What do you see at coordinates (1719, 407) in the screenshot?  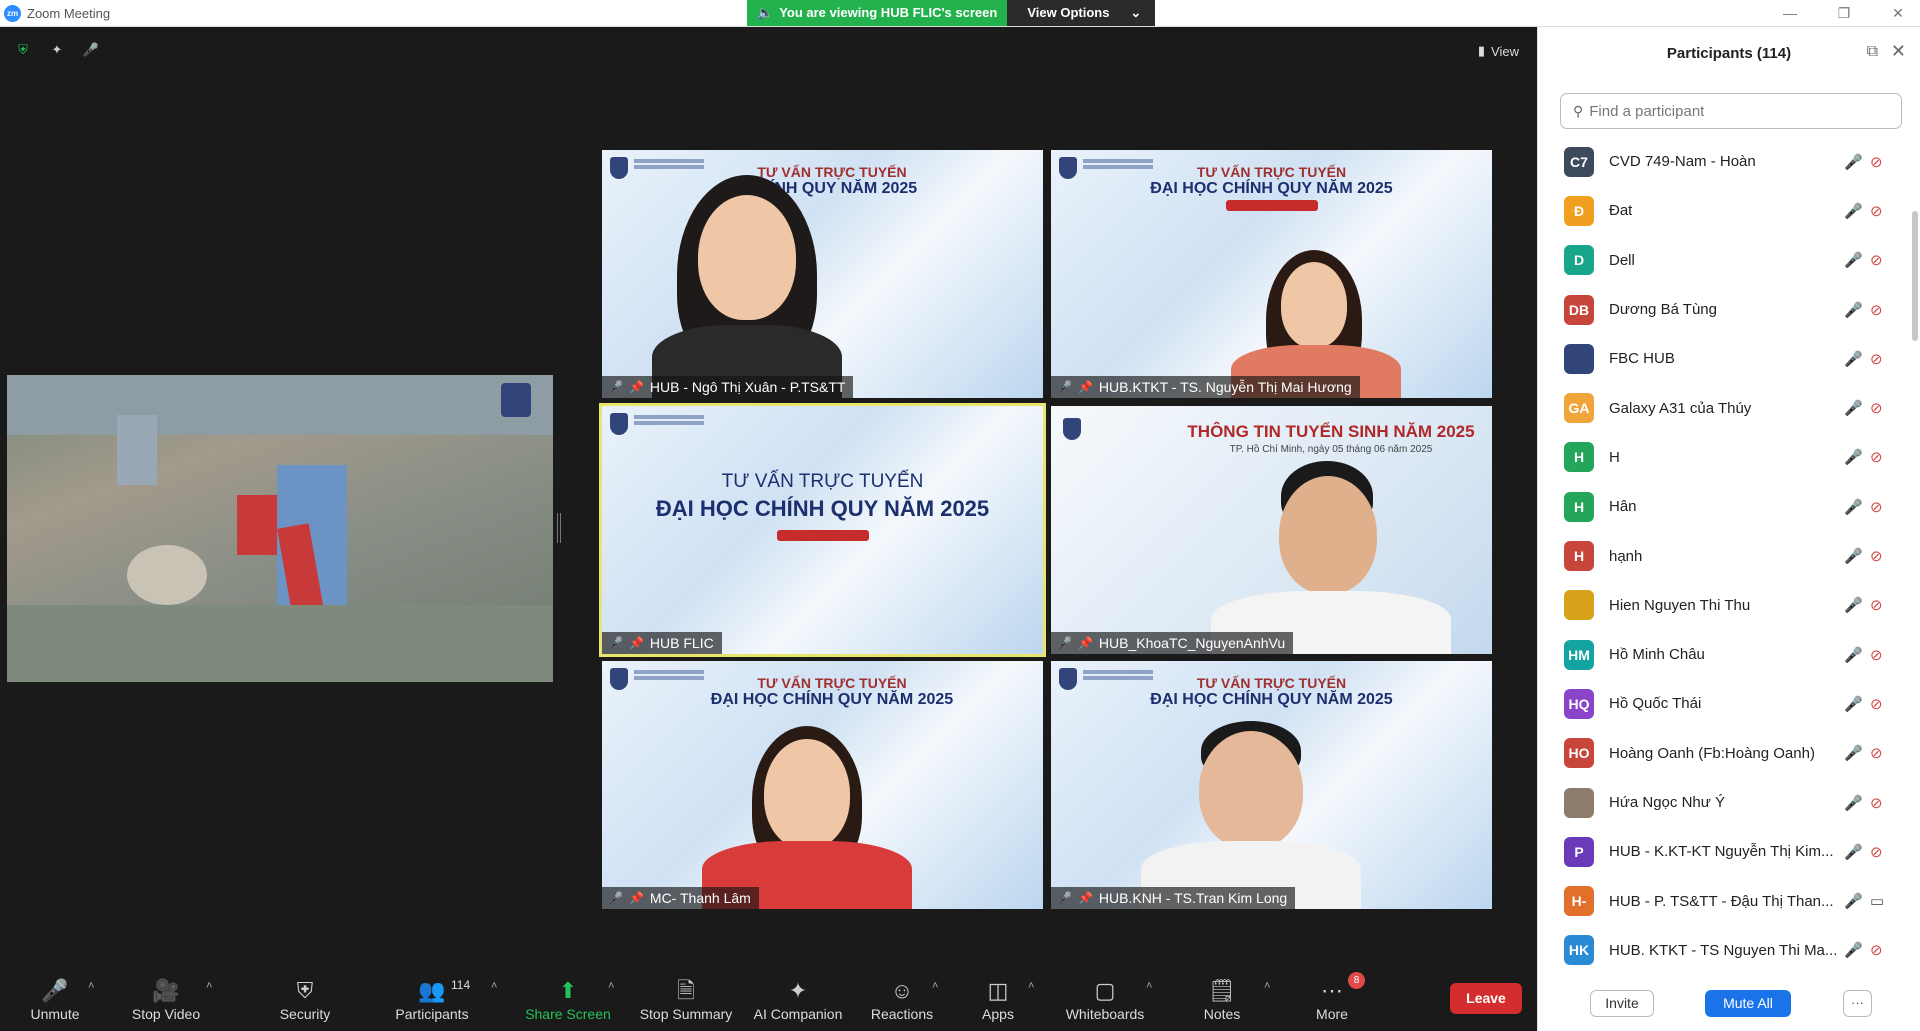 I see `participant-row: GA Galaxy A31 của Thúy 🎤 ⊘` at bounding box center [1719, 407].